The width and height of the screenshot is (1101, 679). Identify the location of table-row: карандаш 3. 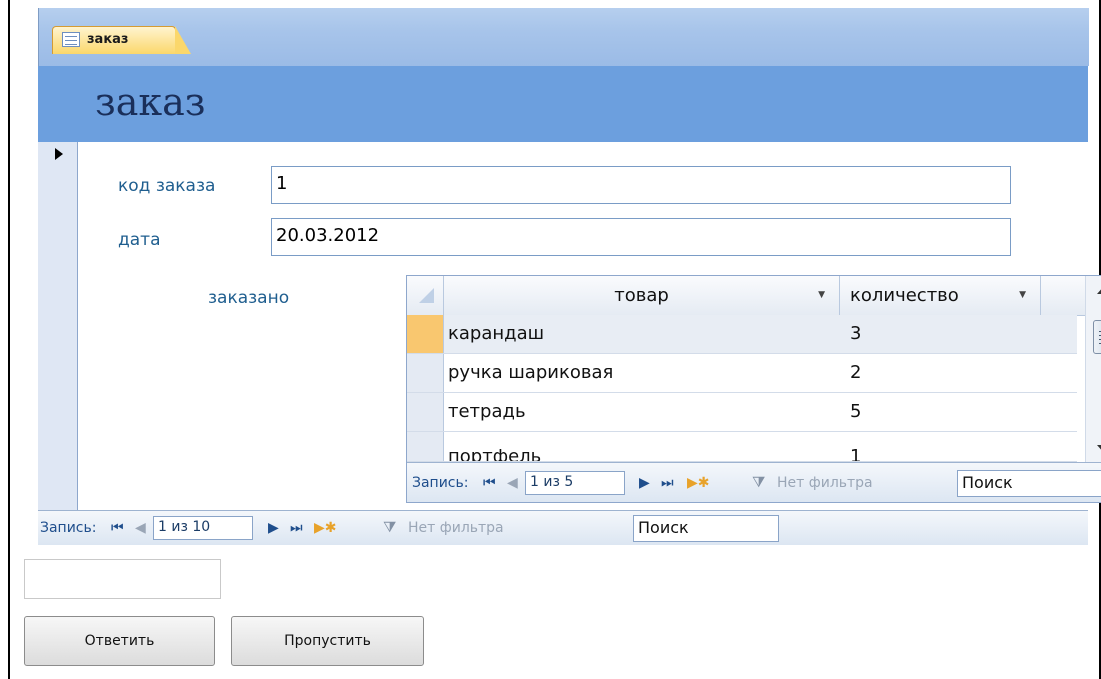
(742, 334).